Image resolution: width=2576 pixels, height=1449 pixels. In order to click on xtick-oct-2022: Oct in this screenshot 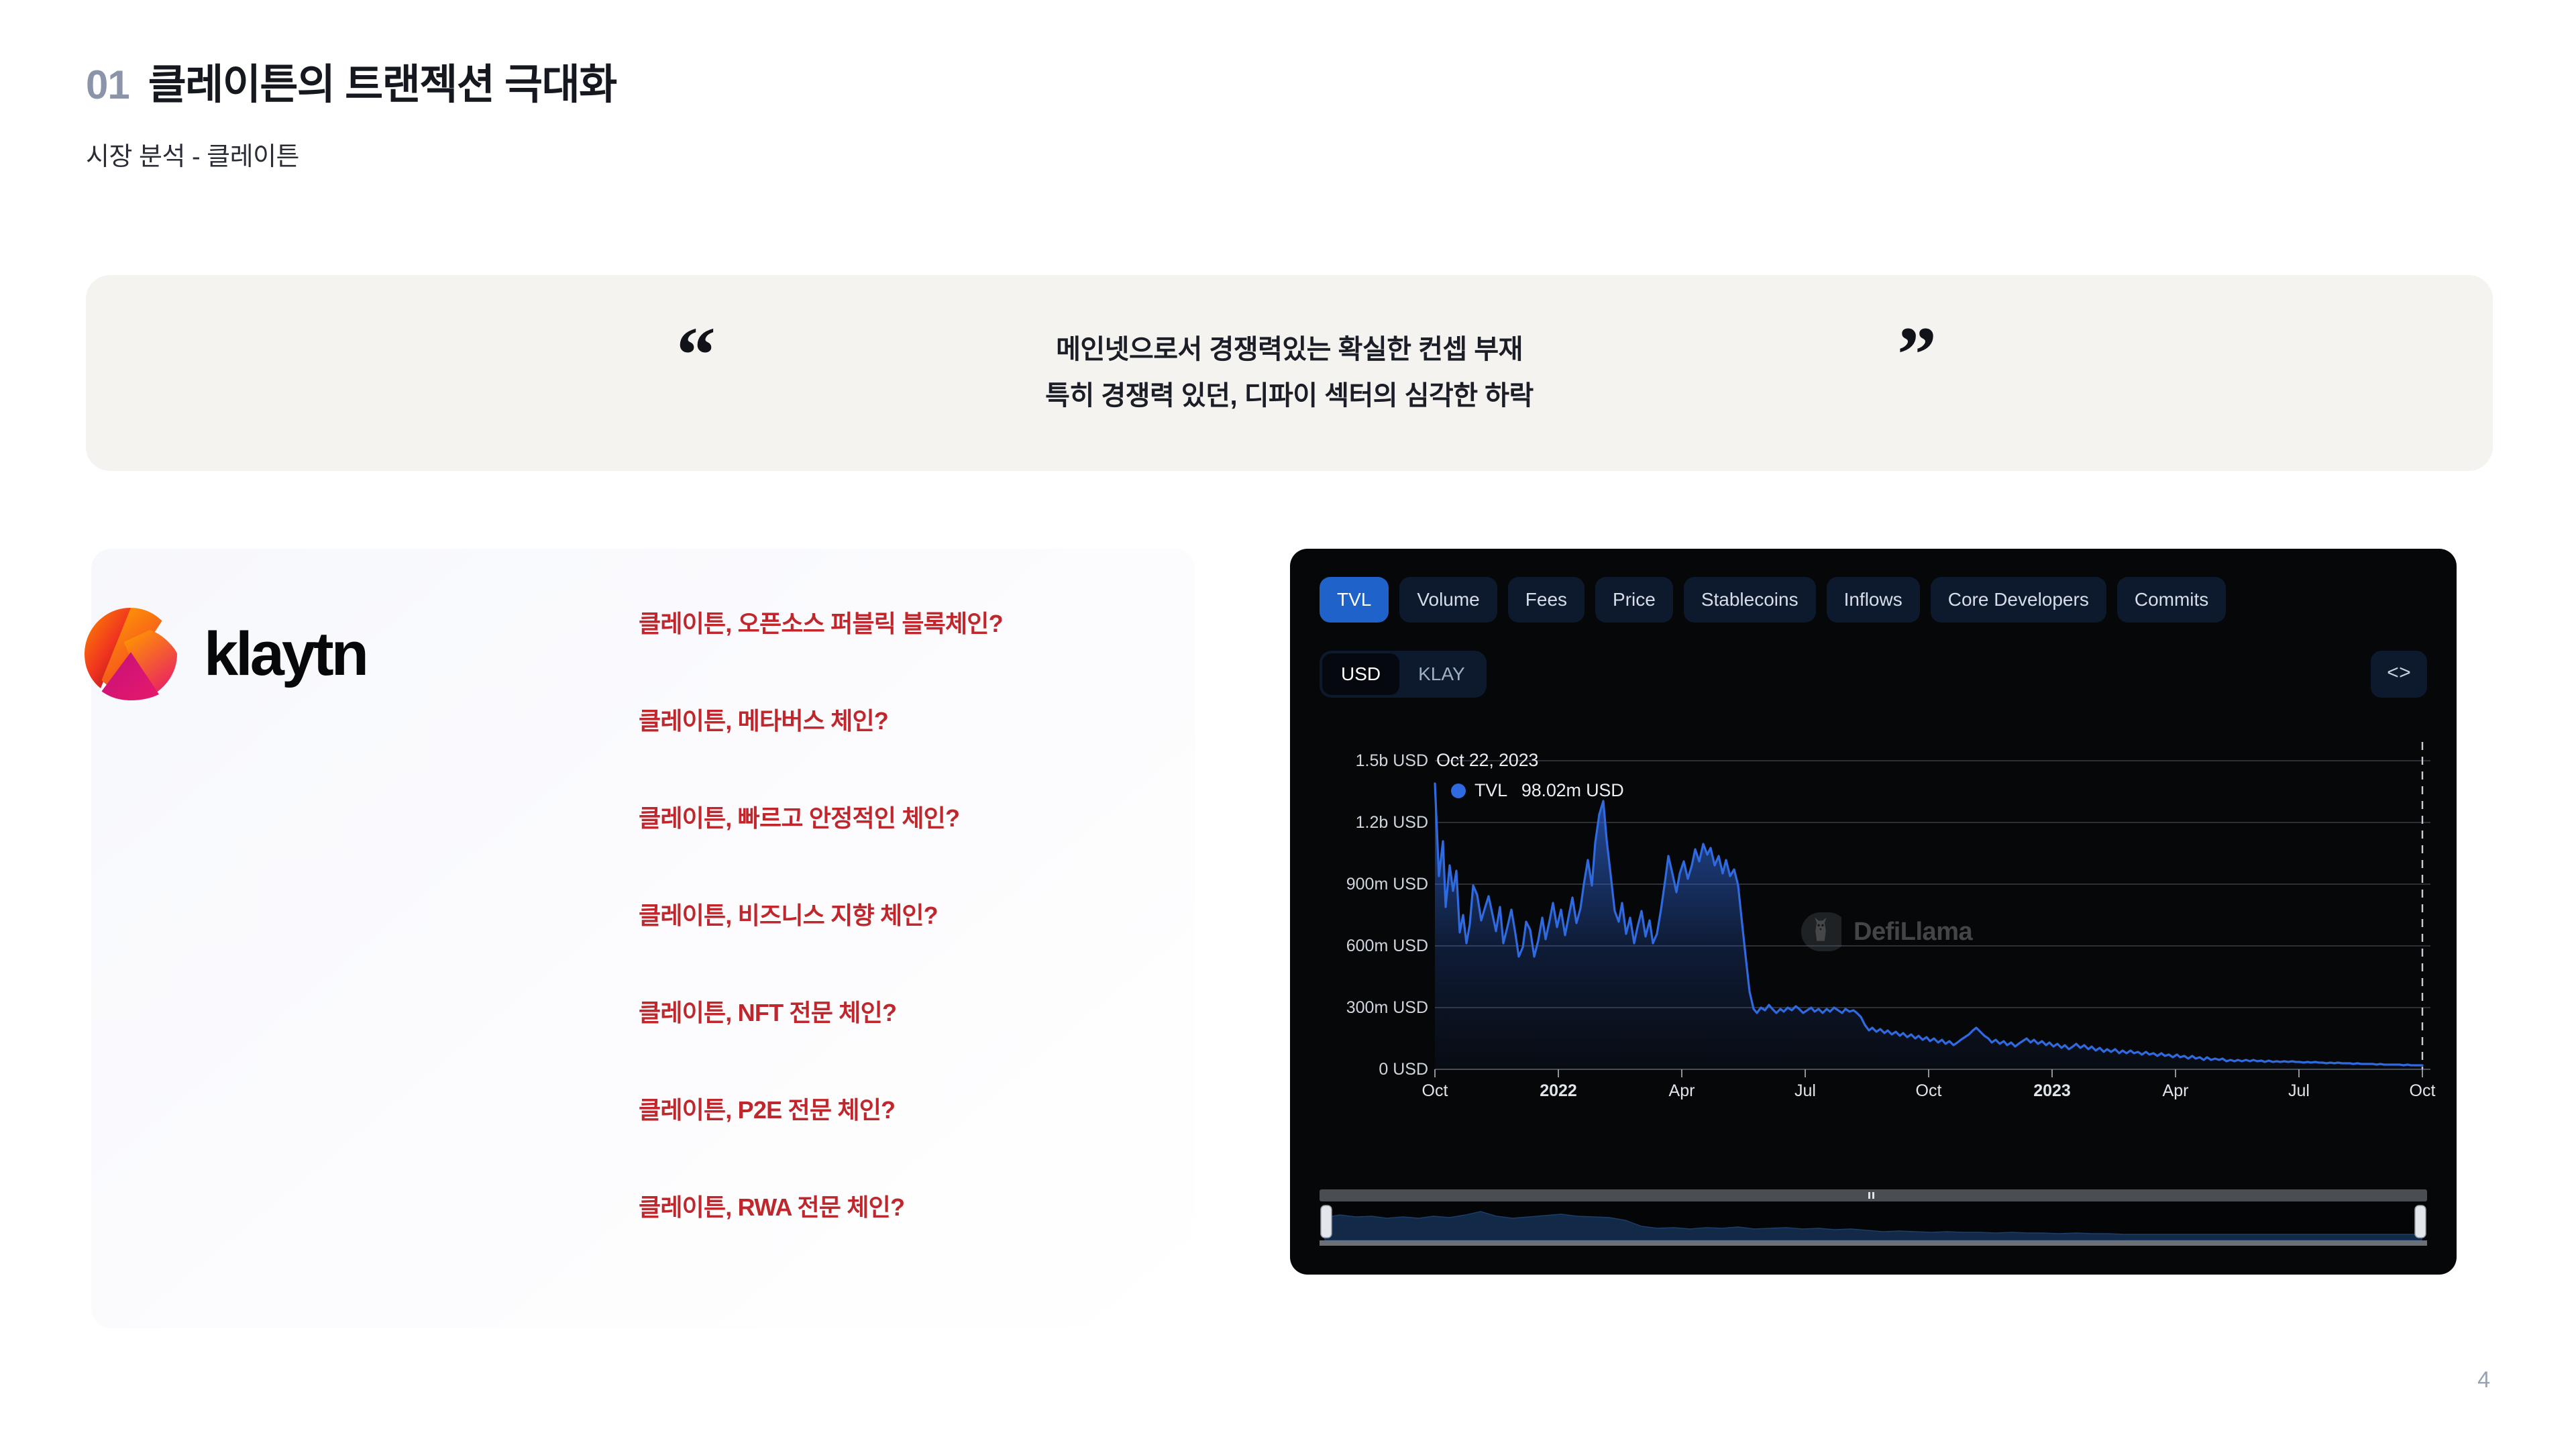, I will do `click(1929, 1090)`.